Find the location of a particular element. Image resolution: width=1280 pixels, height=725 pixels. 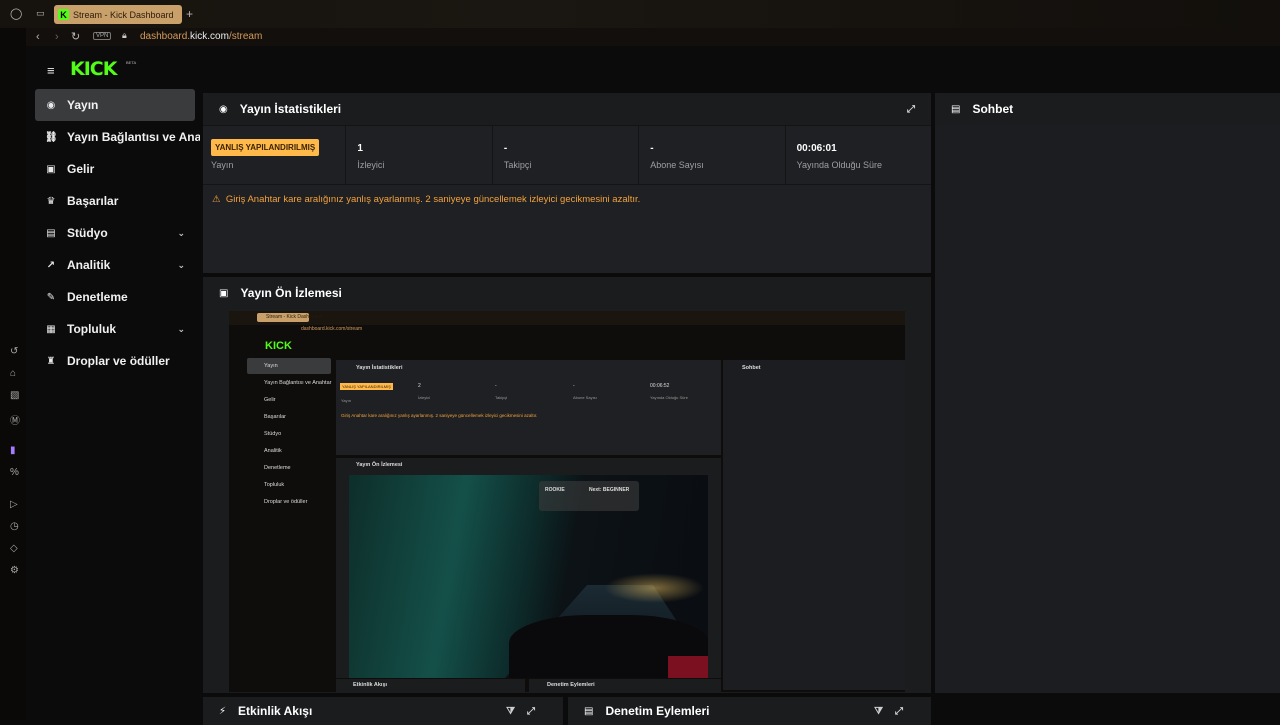

lock-icon: 🔒︎ is located at coordinates (124, 35).